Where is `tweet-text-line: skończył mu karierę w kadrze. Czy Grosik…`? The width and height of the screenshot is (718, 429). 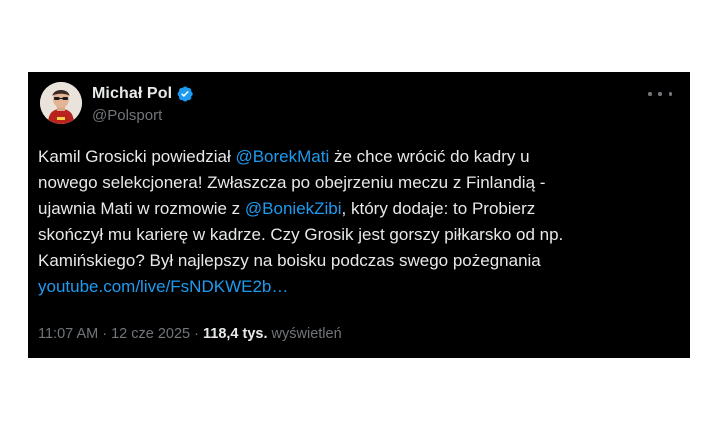
tweet-text-line: skończył mu karierę w kadrze. Czy Grosik… is located at coordinates (353, 235).